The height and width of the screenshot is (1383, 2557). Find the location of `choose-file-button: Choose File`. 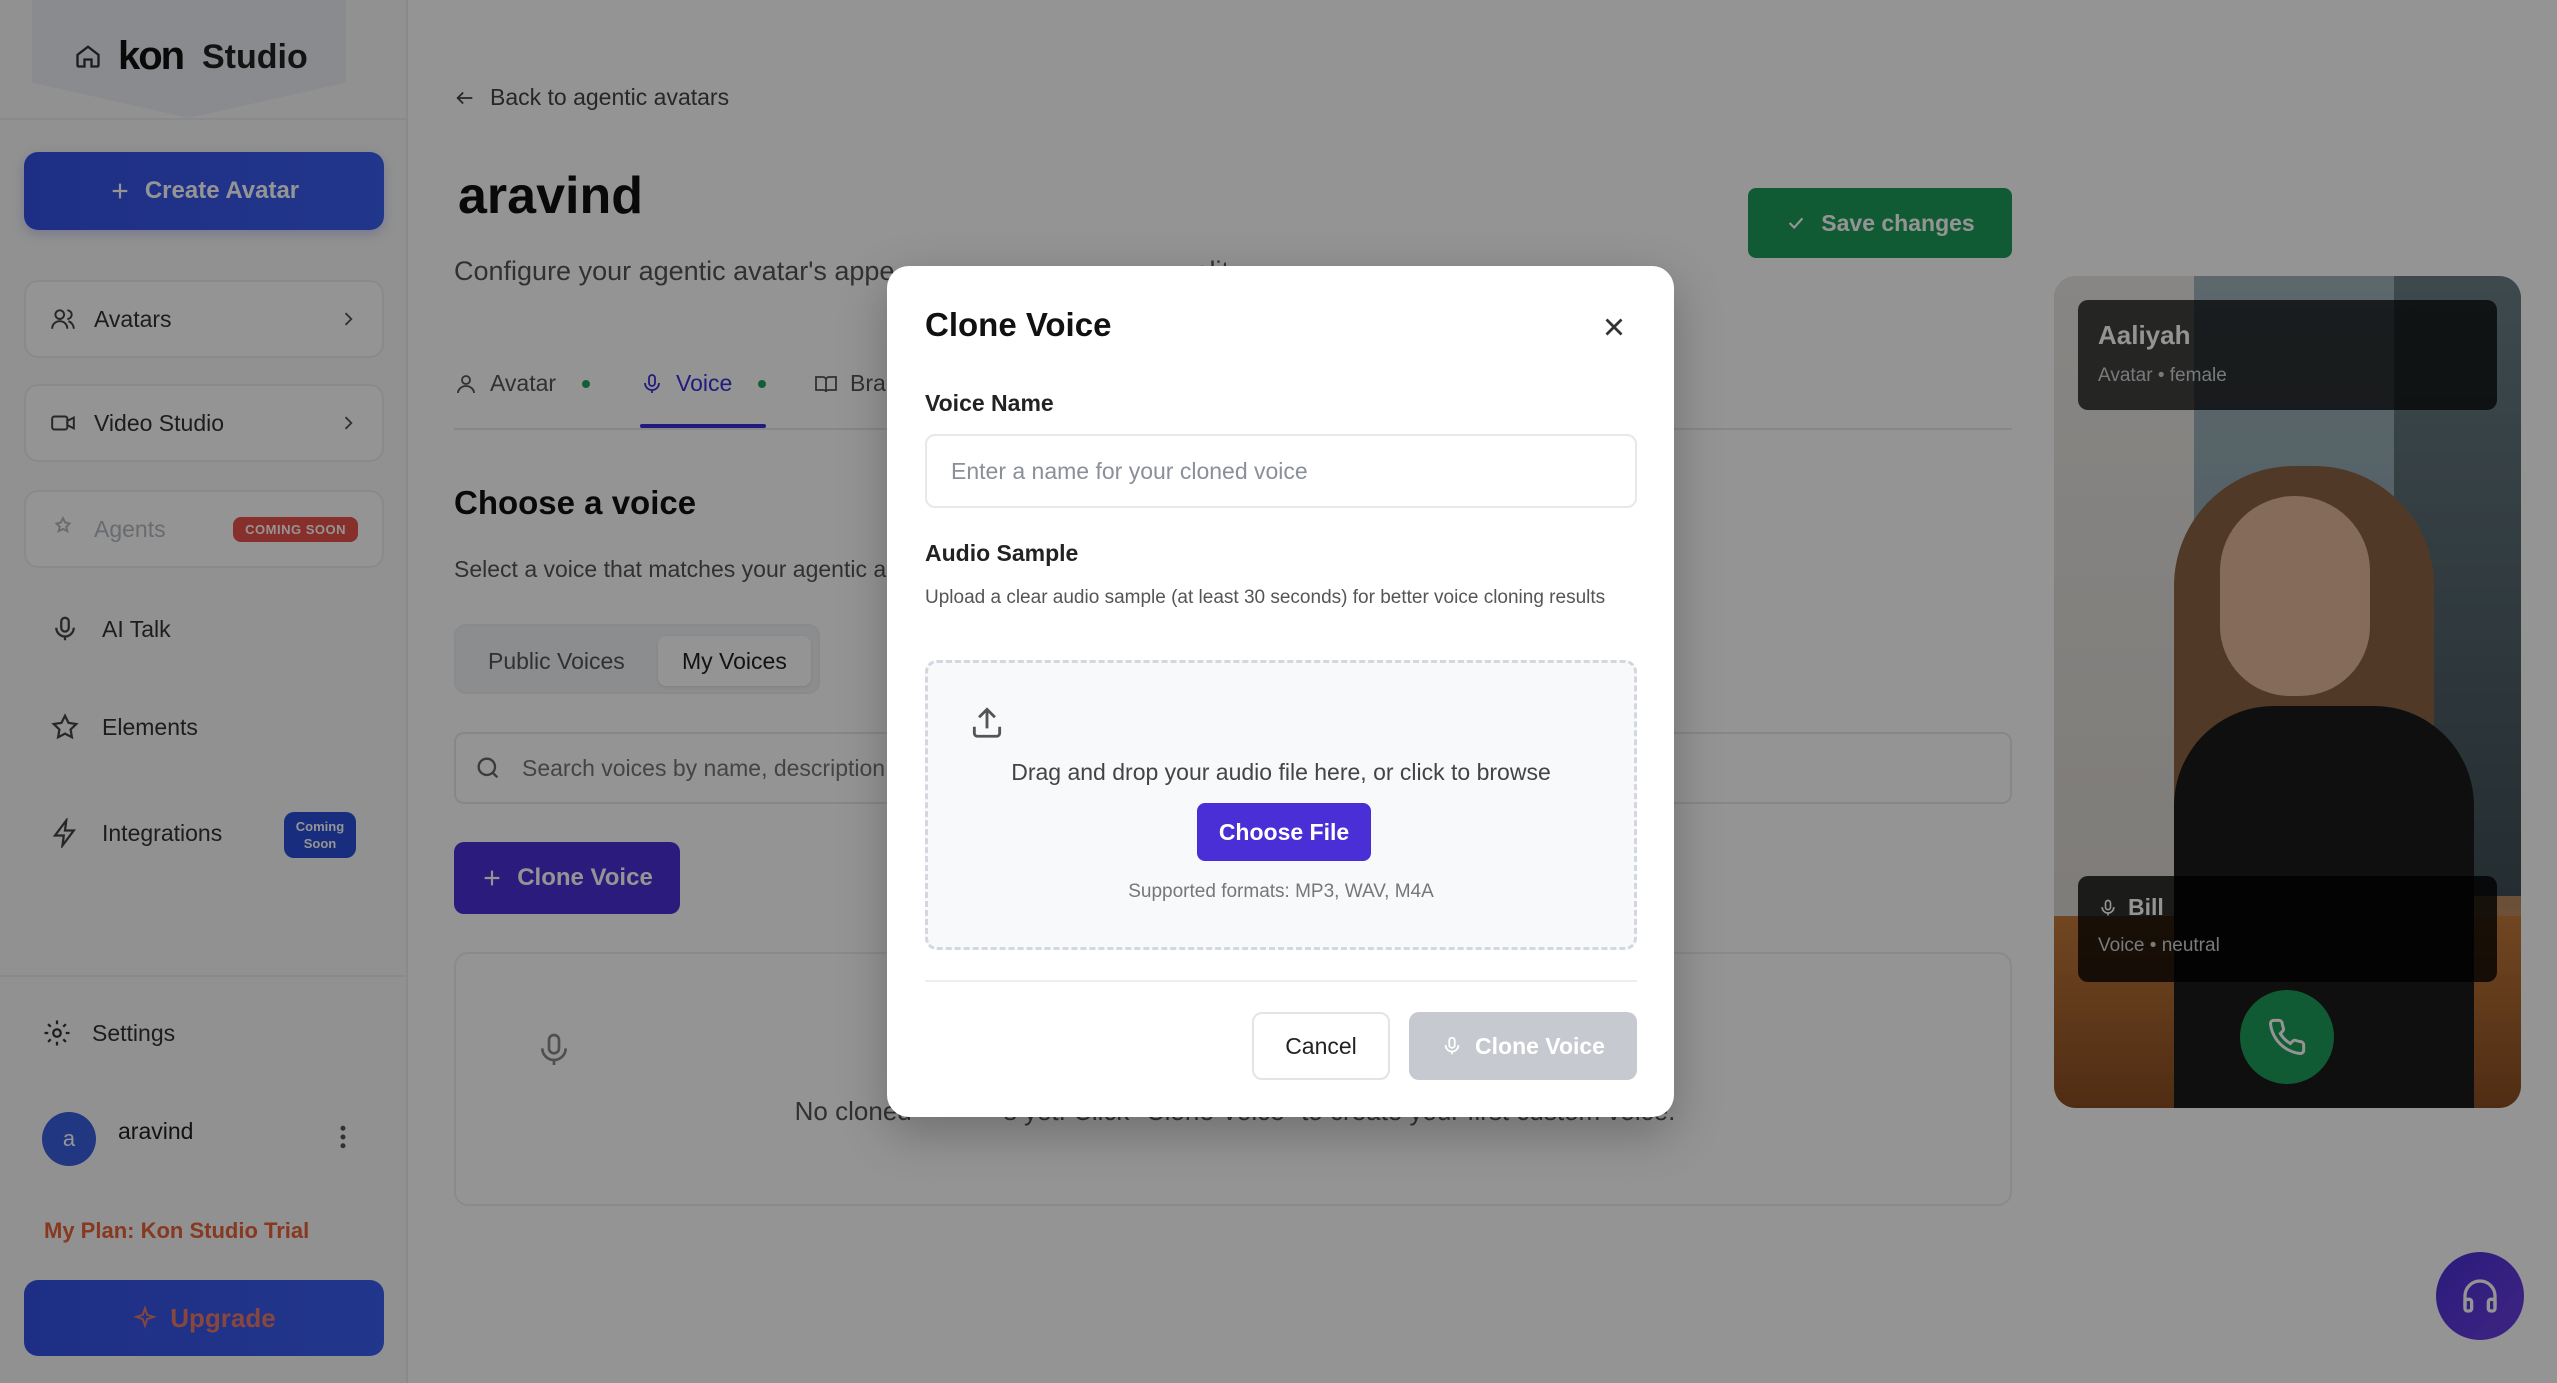

choose-file-button: Choose File is located at coordinates (1284, 832).